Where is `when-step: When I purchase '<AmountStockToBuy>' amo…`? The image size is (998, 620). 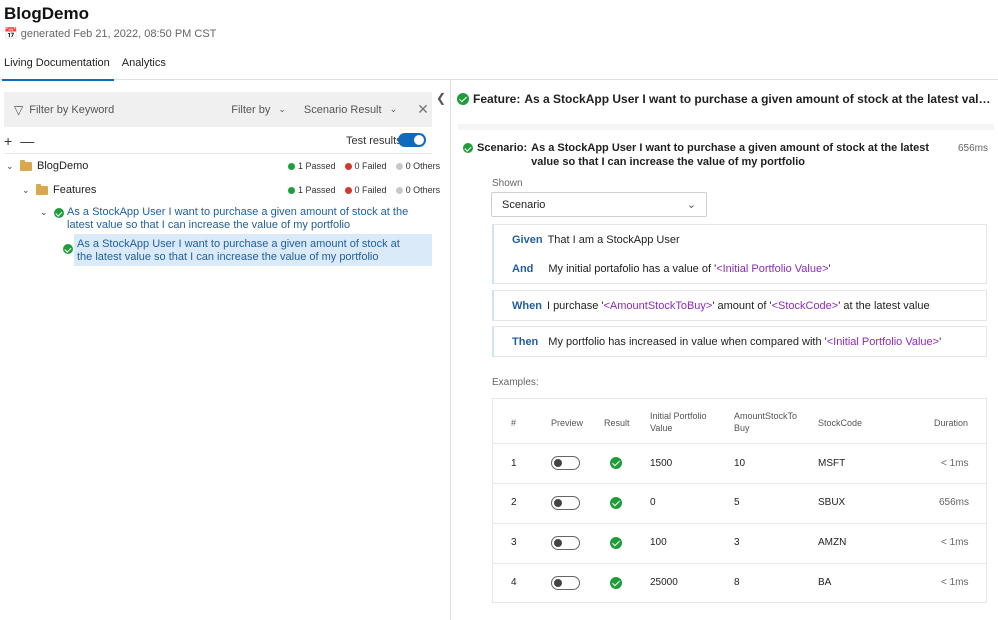
when-step: When I purchase '<AmountStockToBuy>' amo… is located at coordinates (721, 306).